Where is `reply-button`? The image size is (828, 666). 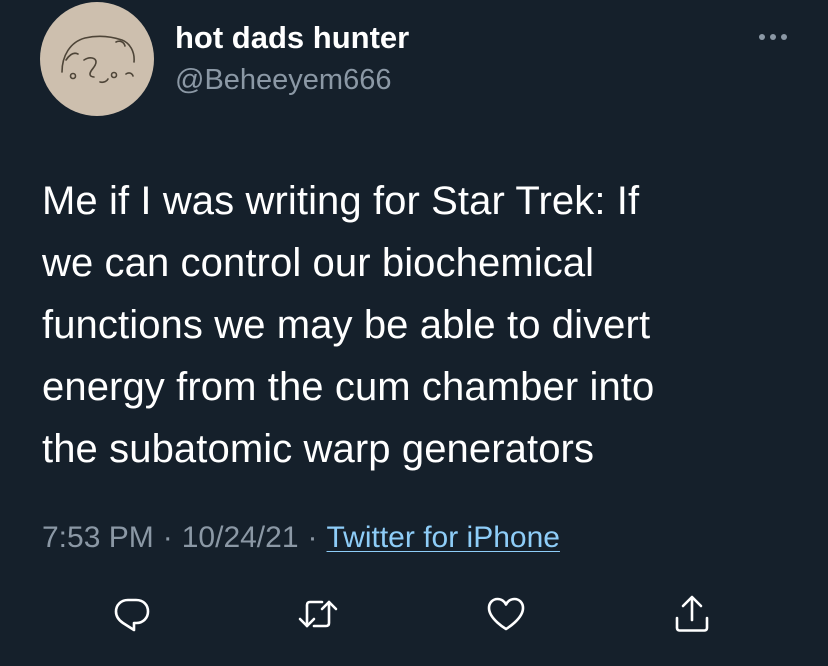
reply-button is located at coordinates (132, 614).